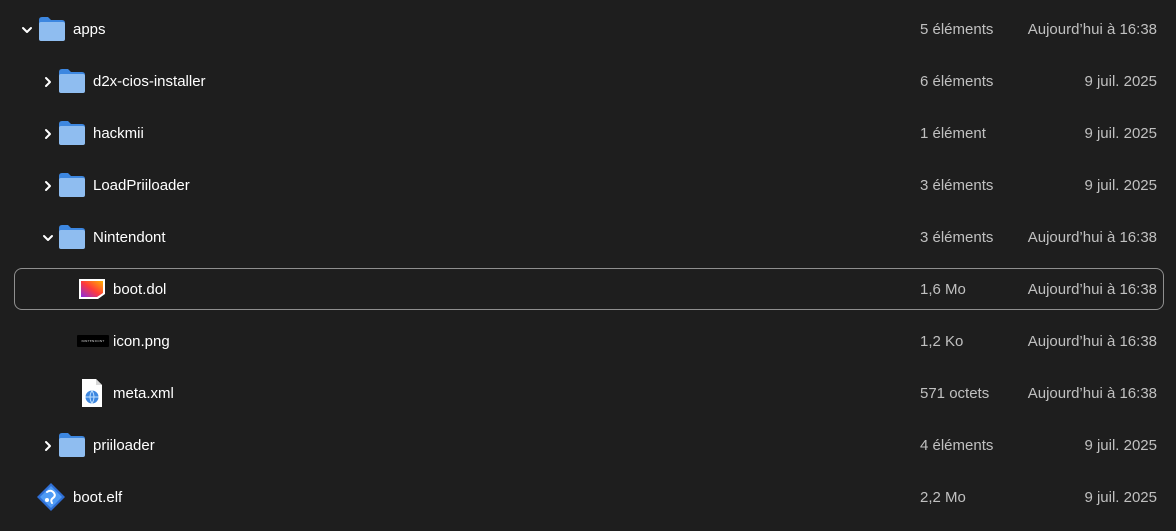  I want to click on row-size: 6 éléments, so click(957, 81).